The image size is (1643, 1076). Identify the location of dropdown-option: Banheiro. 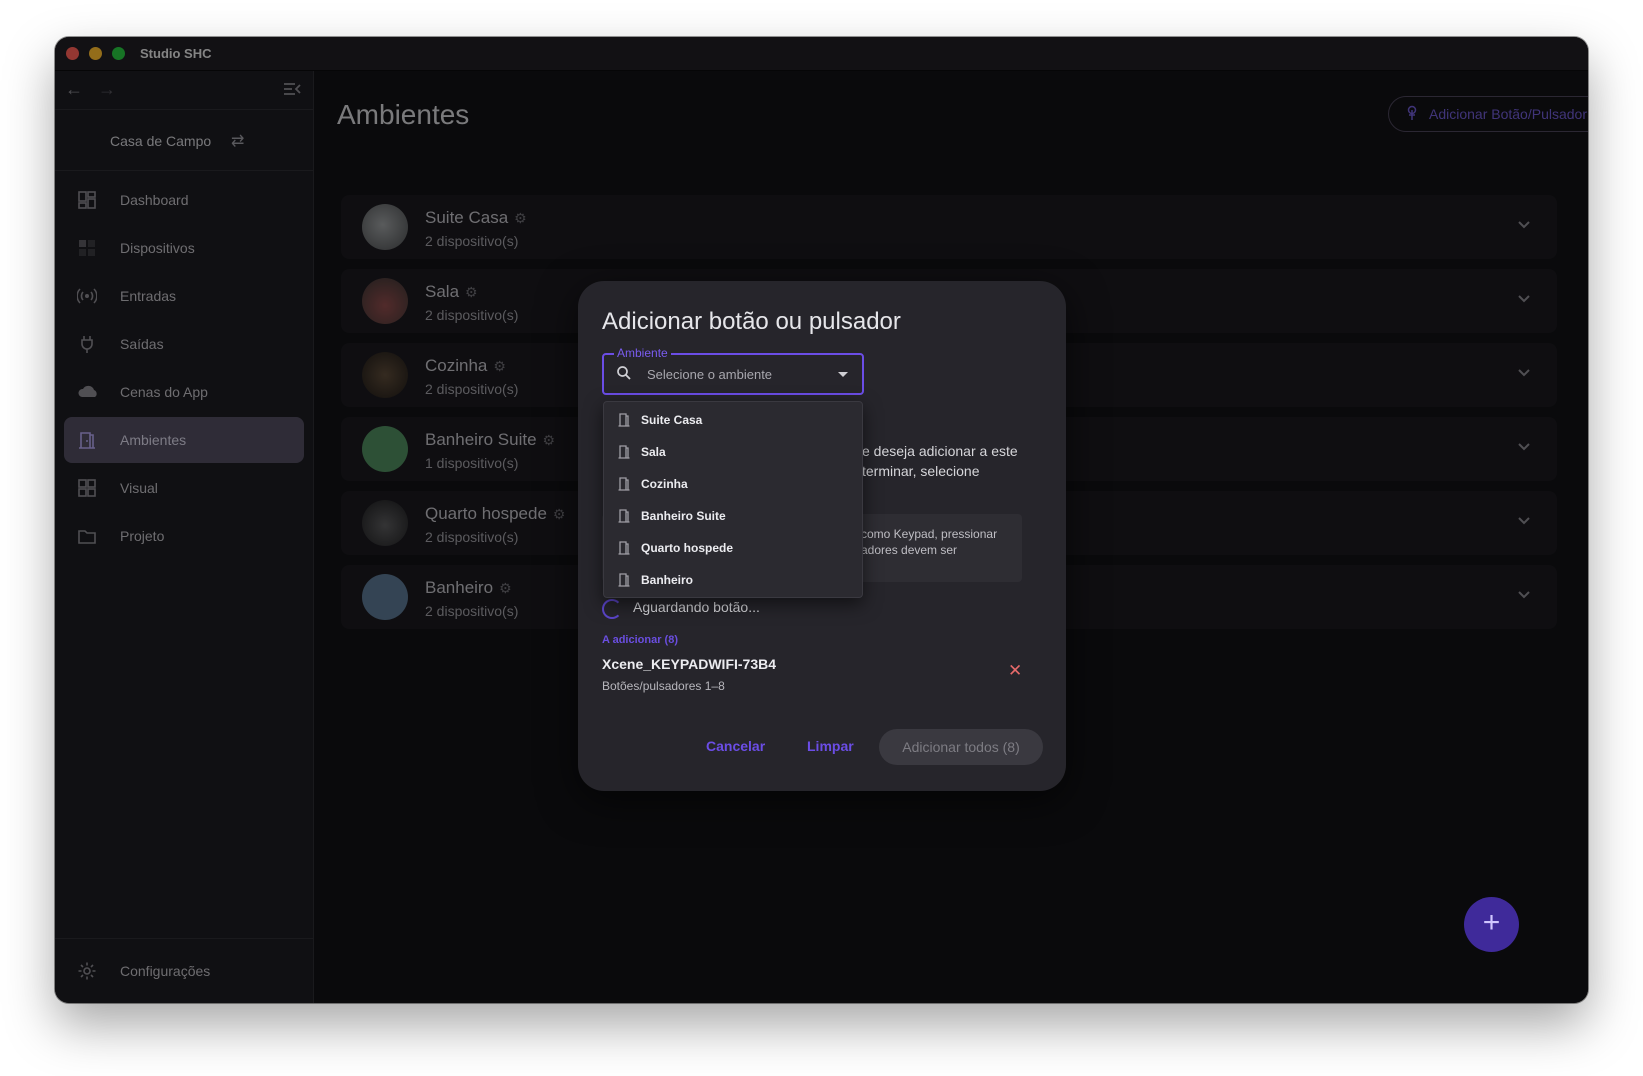
(733, 580).